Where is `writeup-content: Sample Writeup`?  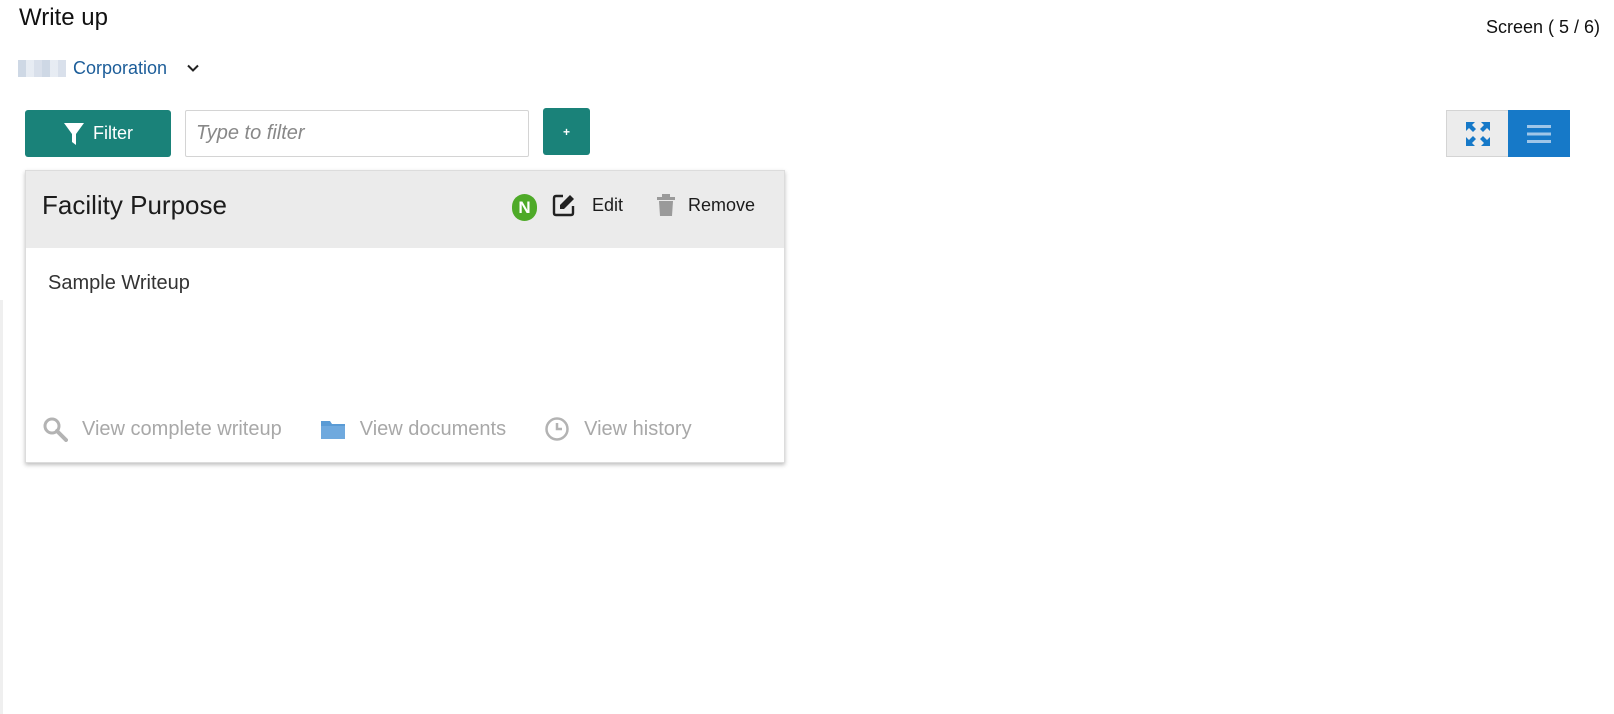
writeup-content: Sample Writeup is located at coordinates (119, 283).